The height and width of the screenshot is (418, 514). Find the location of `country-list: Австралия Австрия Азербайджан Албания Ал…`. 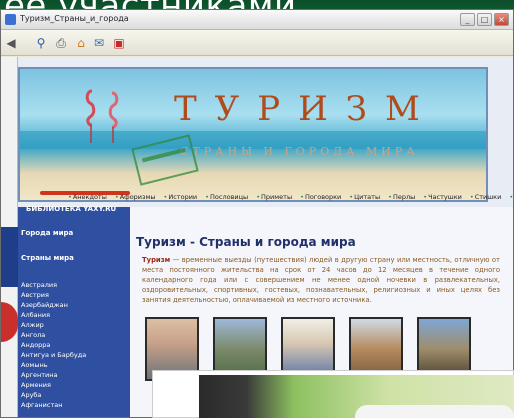

country-list: Австралия Австрия Азербайджан Албания Ал… is located at coordinates (75, 345).